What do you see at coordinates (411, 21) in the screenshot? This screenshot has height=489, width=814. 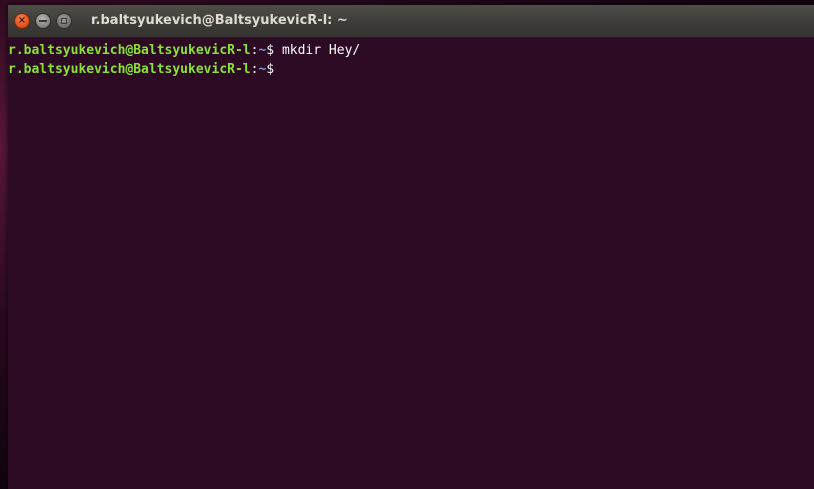 I see `title-bar: × r.baltsyukevich@BaltsyukevicR-l: ~` at bounding box center [411, 21].